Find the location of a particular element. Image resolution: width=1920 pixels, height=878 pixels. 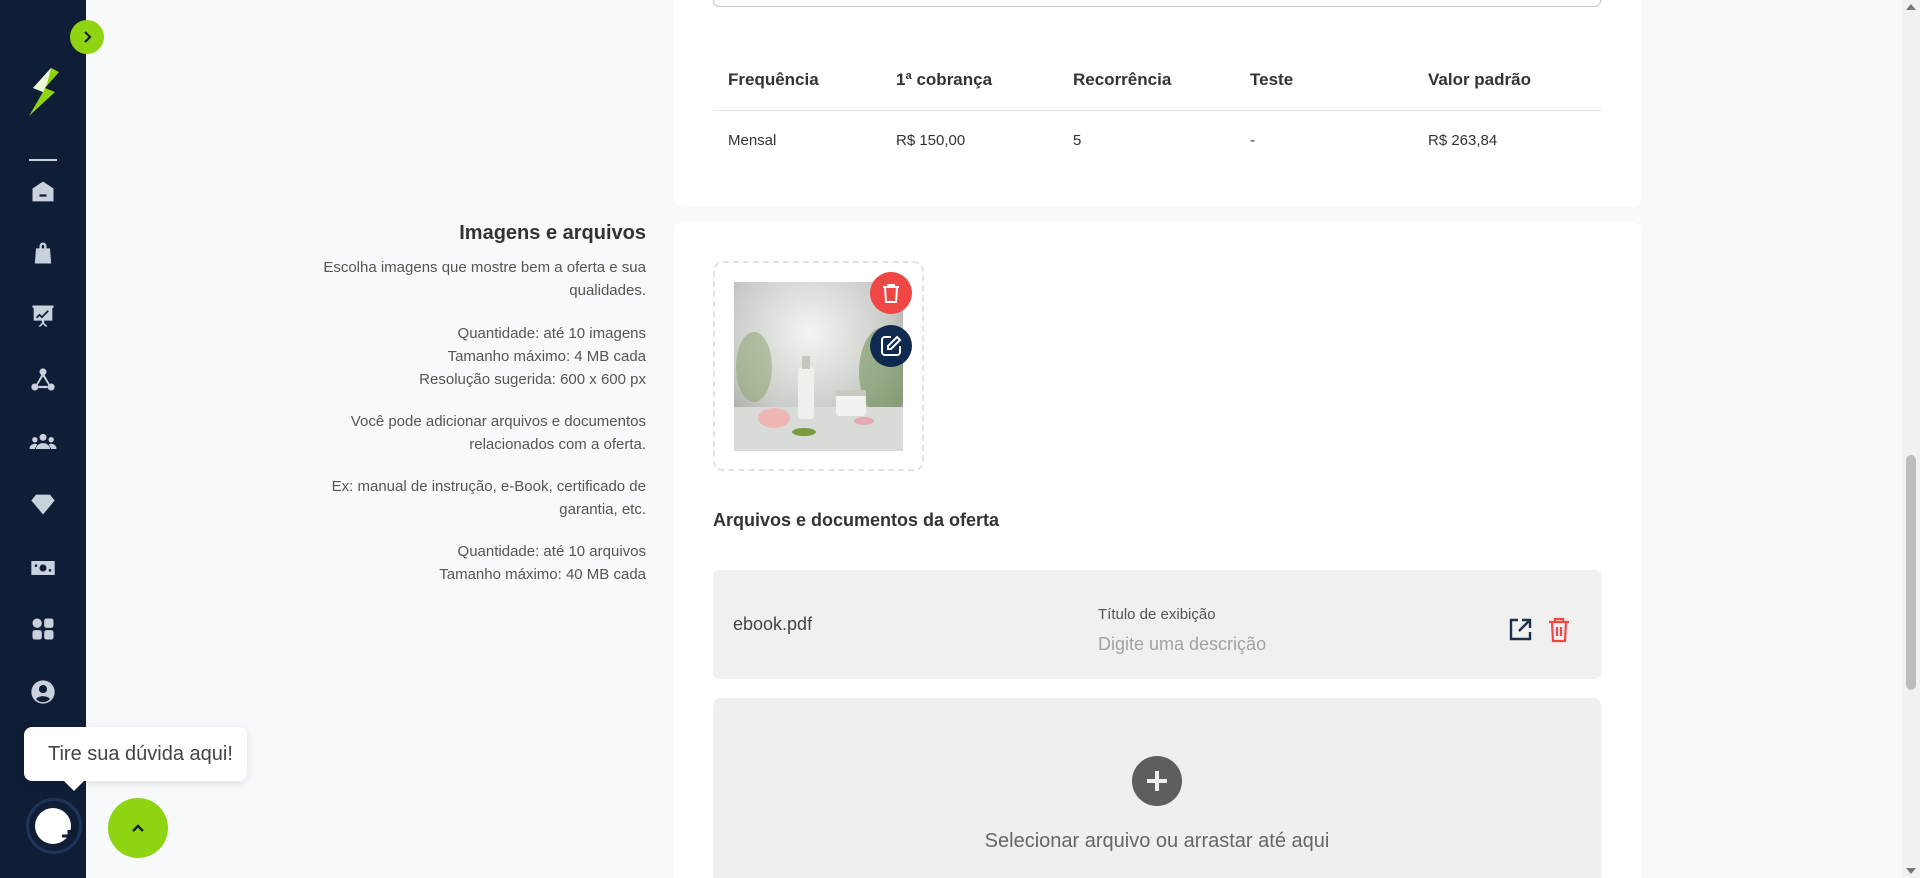

table-cell: R$ 150,00 is located at coordinates (931, 140).